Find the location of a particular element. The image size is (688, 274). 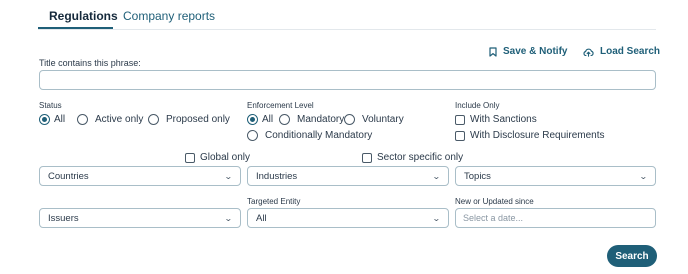

save-notify-button: Save & Notify is located at coordinates (528, 51).